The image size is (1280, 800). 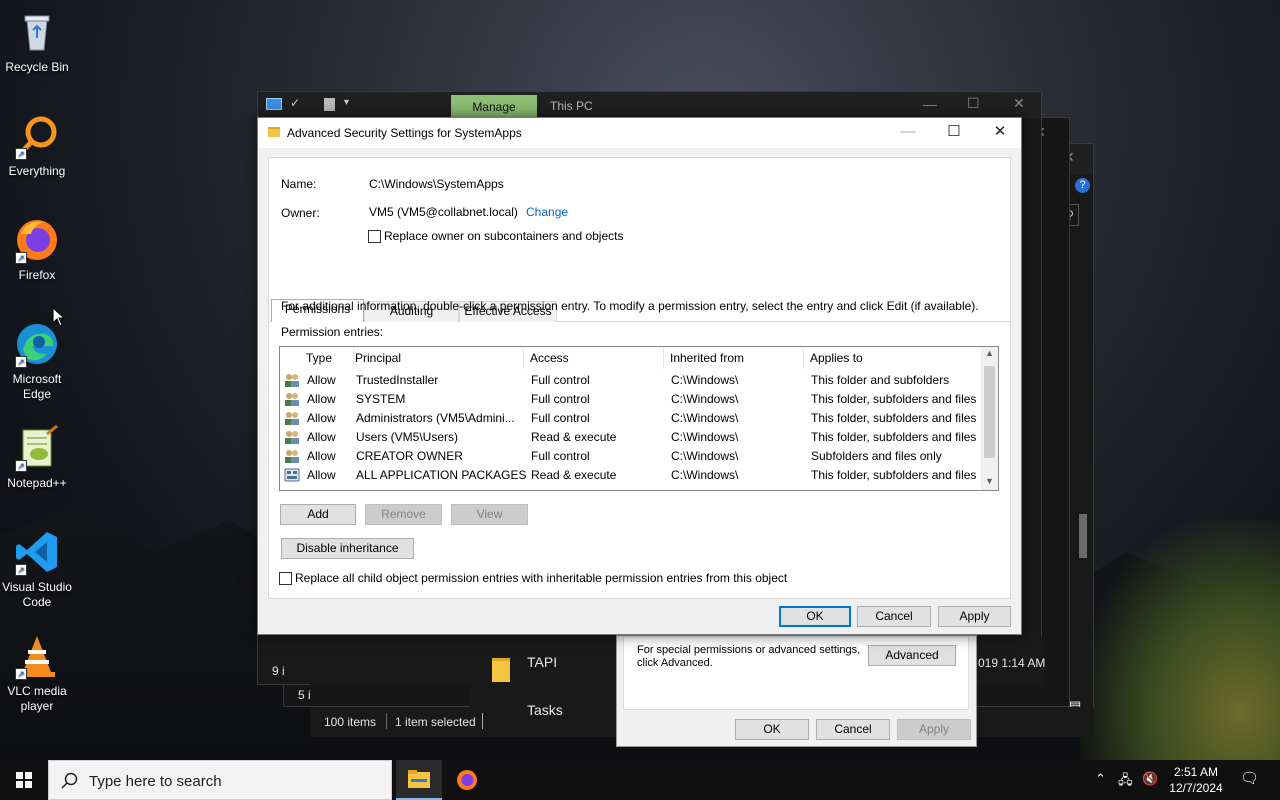 What do you see at coordinates (1125, 782) in the screenshot?
I see `network-icon: 🖧` at bounding box center [1125, 782].